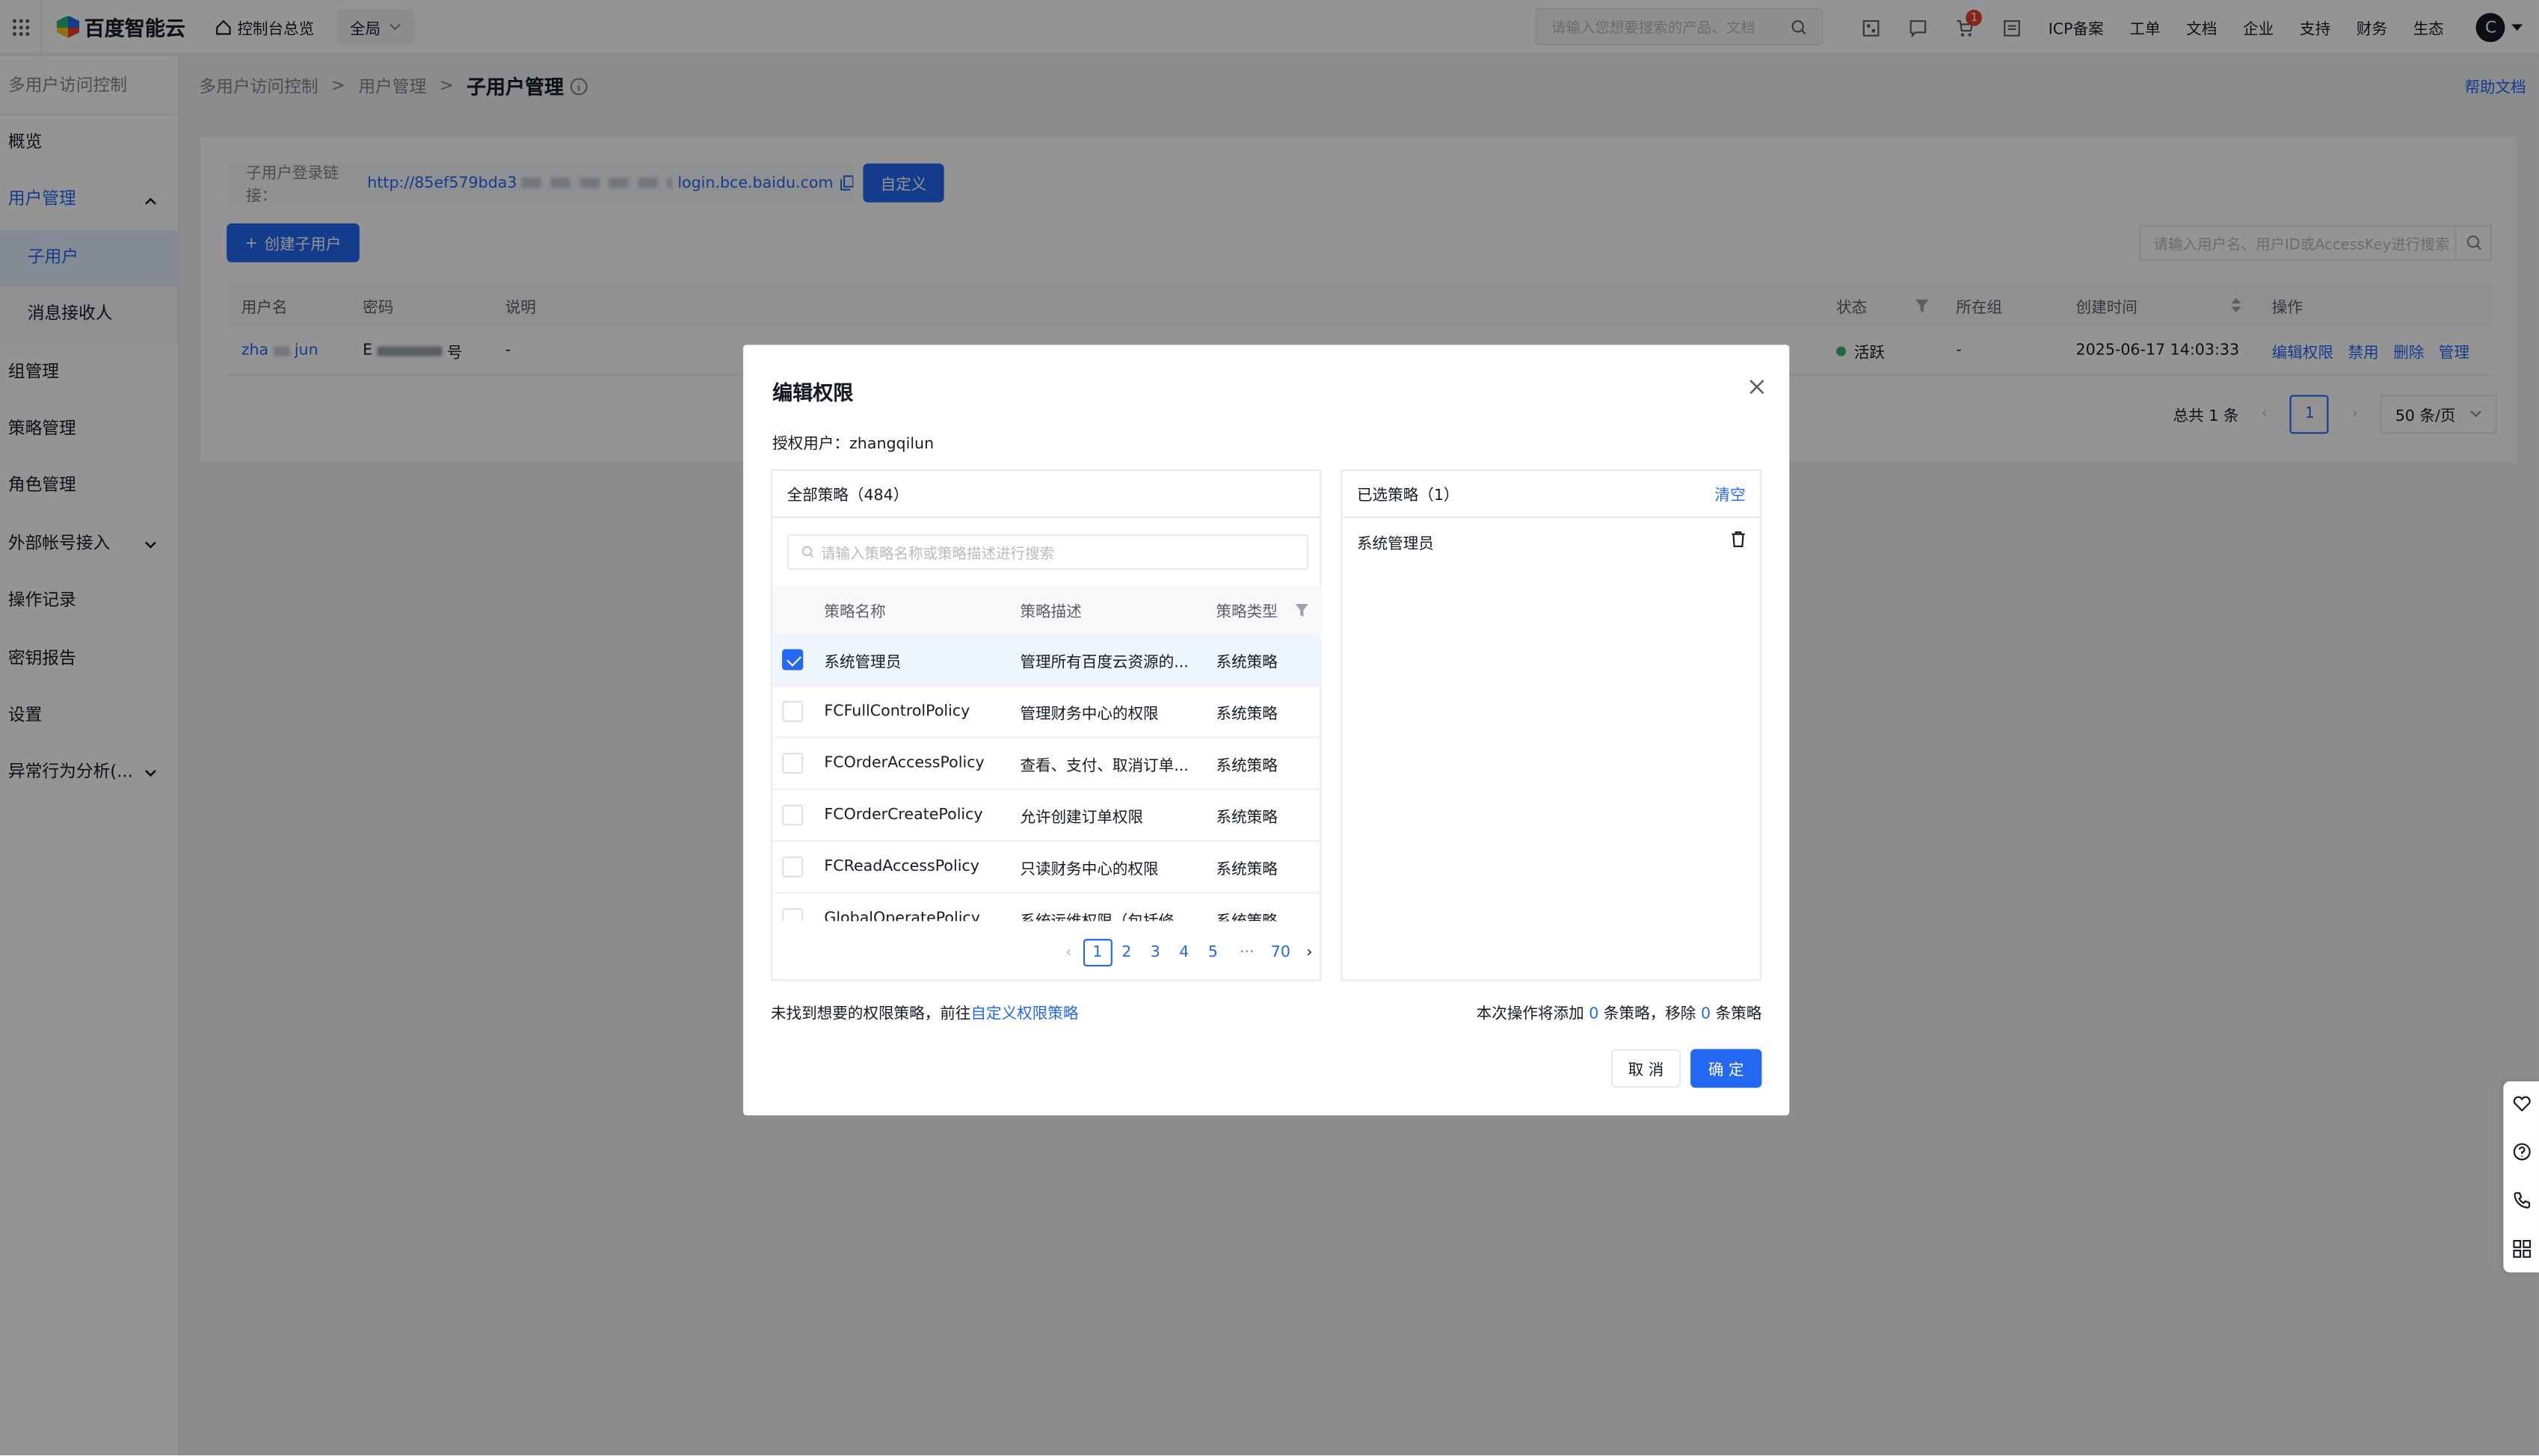  I want to click on selected-policies-header: 已选策略（1） 清空, so click(1551, 495).